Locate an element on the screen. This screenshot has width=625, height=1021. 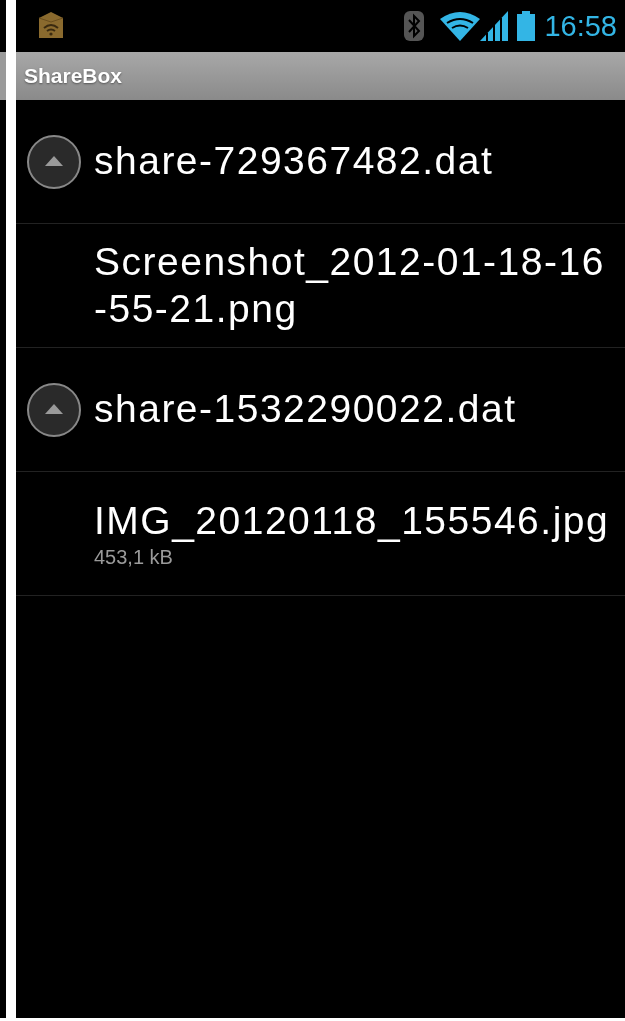
file-name: IMG_20120118_155546.jpg is located at coordinates (352, 521).